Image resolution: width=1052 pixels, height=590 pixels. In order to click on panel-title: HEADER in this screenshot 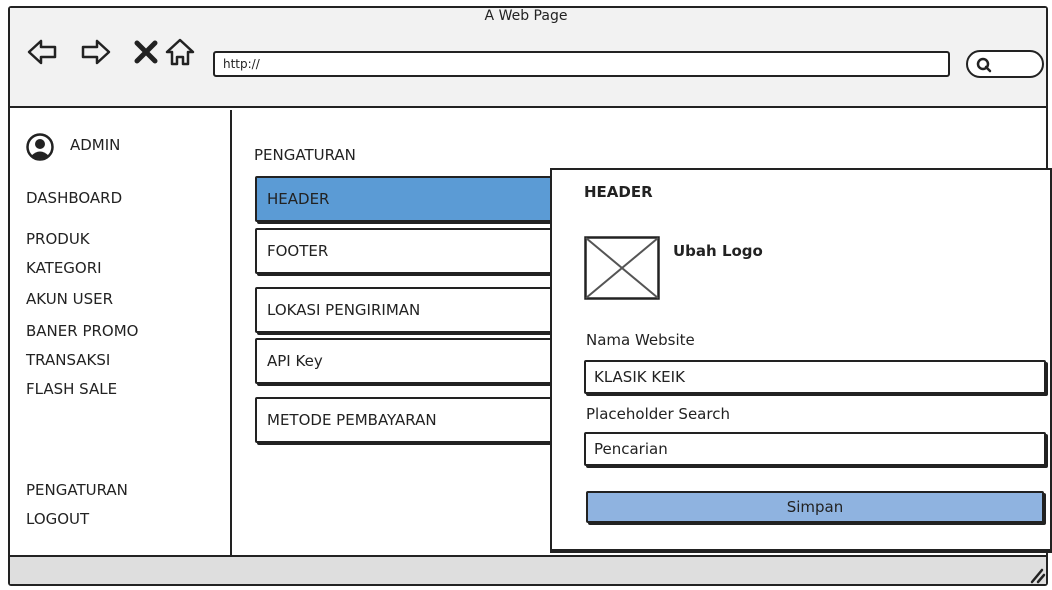, I will do `click(618, 192)`.